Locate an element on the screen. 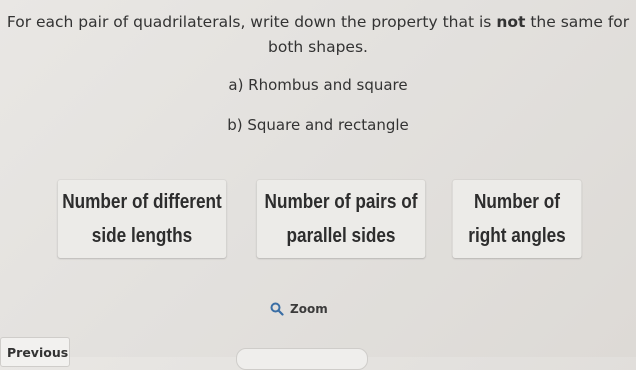 The image size is (636, 370). card-line: right angles is located at coordinates (517, 236).